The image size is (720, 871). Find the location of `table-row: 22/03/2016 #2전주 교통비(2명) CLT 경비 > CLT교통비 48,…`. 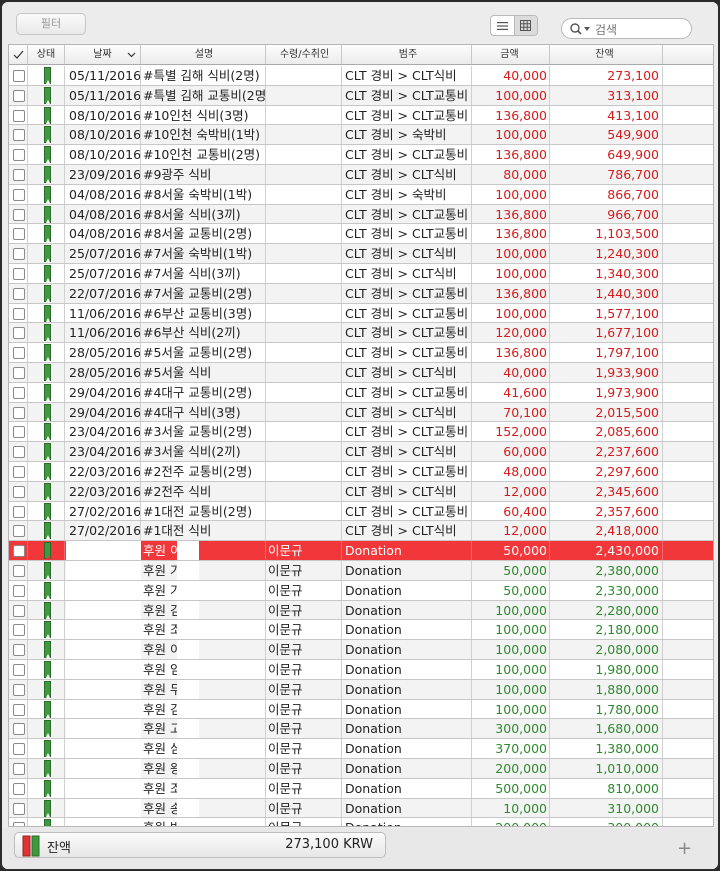

table-row: 22/03/2016 #2전주 교통비(2명) CLT 경비 > CLT교통비 48,… is located at coordinates (361, 472).